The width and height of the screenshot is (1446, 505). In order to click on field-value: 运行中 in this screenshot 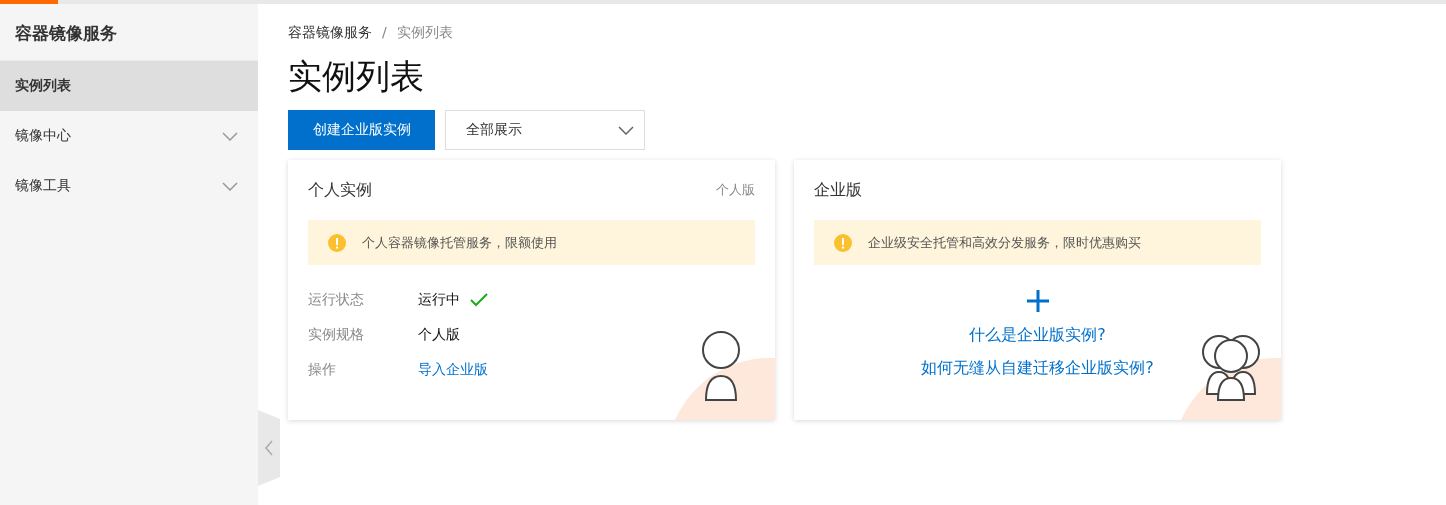, I will do `click(439, 299)`.